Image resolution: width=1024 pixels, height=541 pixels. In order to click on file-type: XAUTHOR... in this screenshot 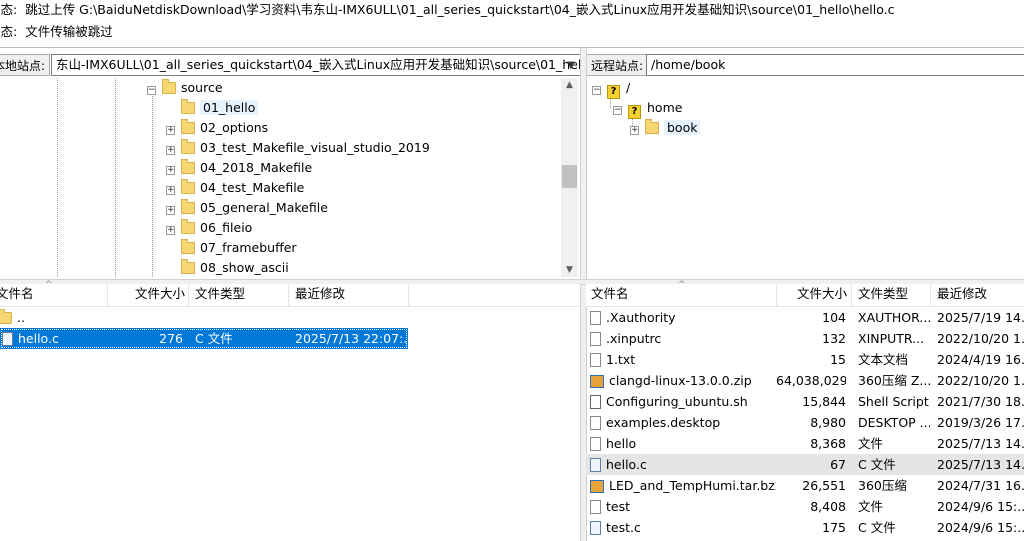, I will do `click(894, 317)`.